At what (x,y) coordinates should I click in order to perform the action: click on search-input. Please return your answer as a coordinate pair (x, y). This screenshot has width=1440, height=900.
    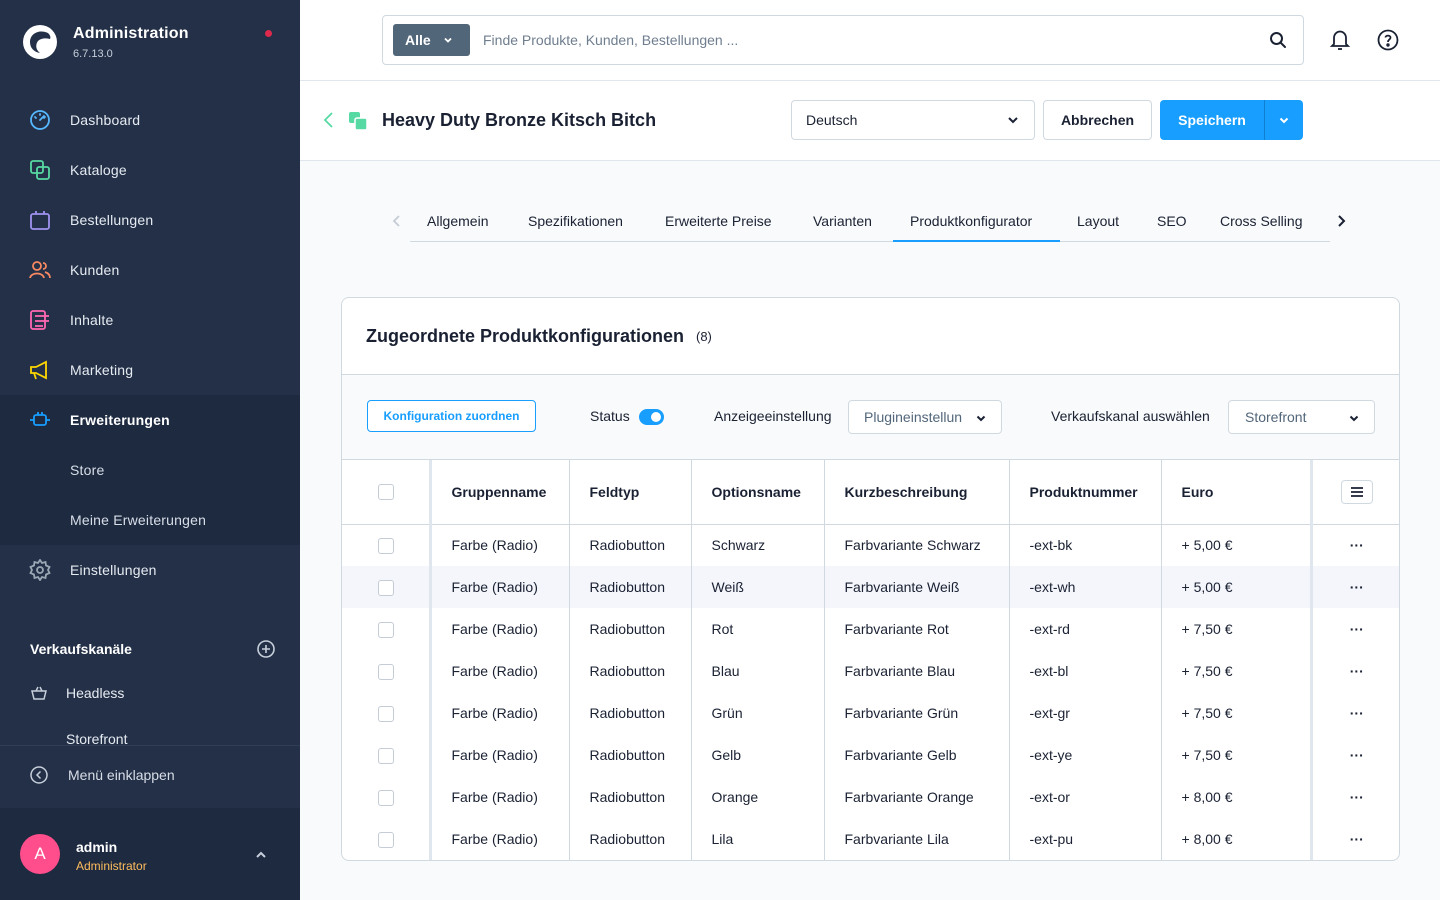
    Looking at the image, I should click on (863, 40).